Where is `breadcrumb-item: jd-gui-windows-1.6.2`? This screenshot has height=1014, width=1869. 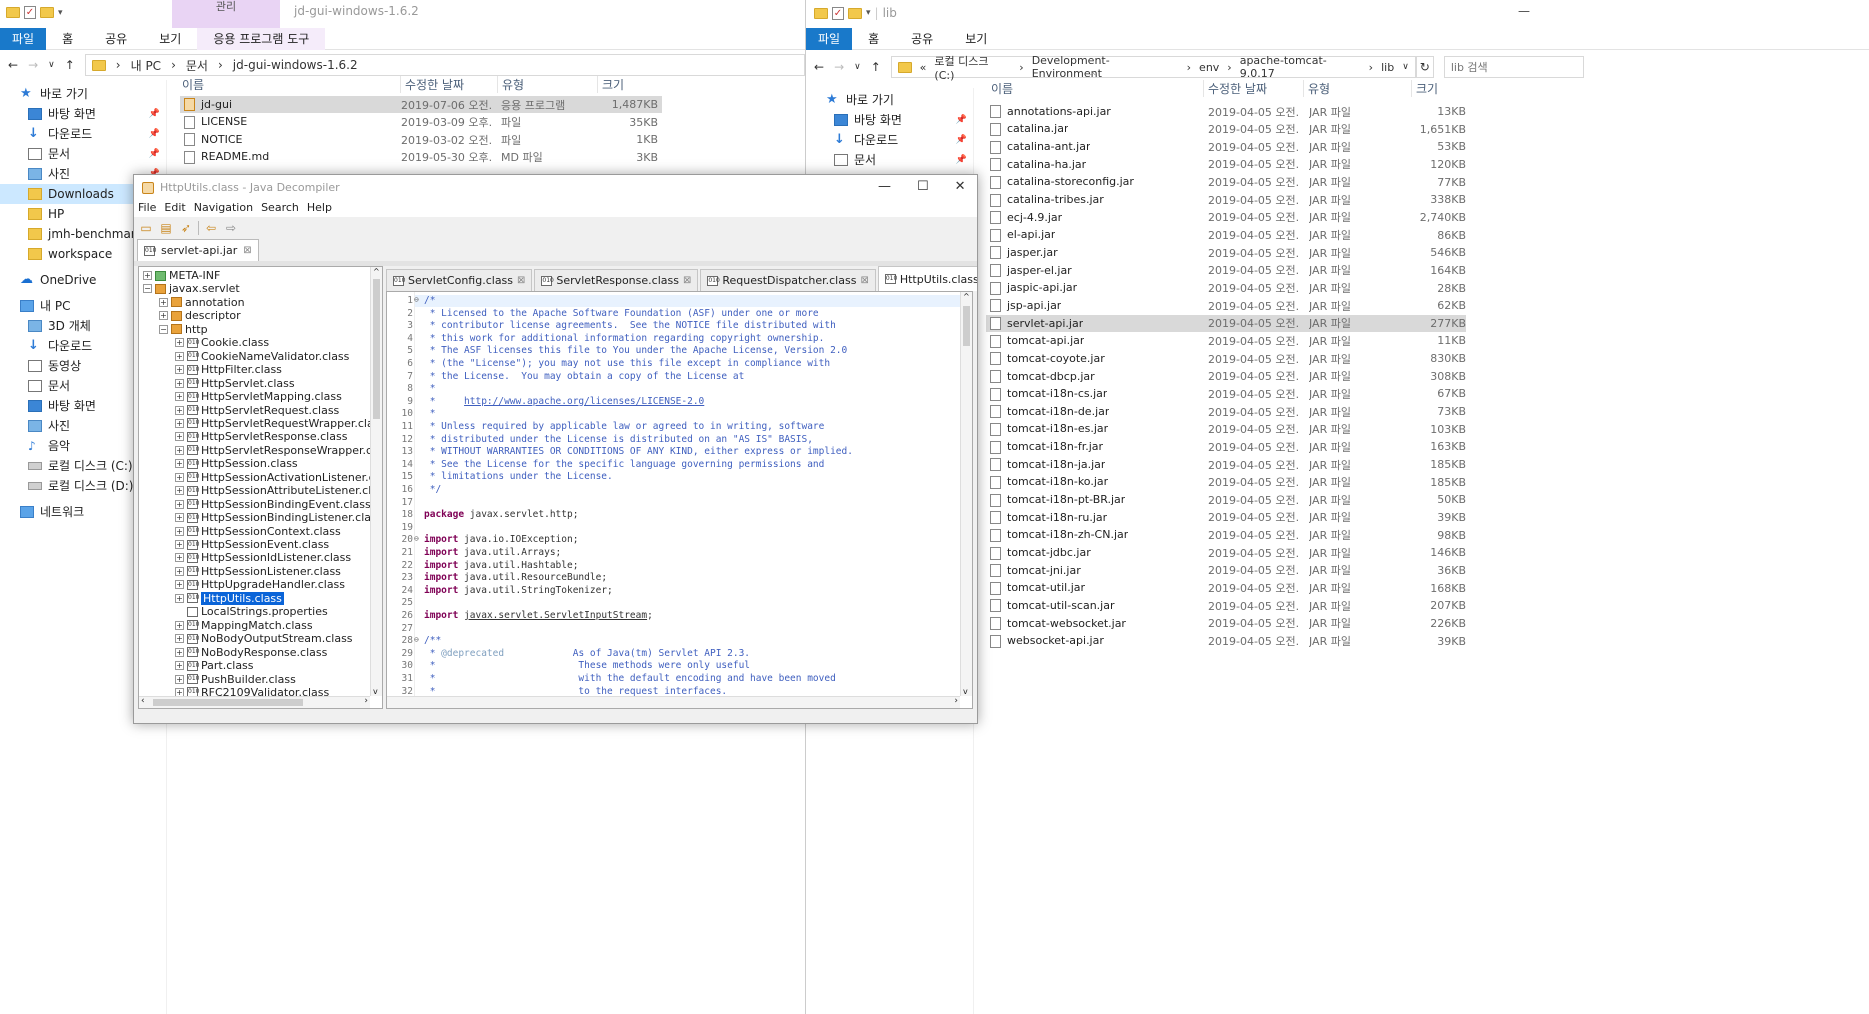
breadcrumb-item: jd-gui-windows-1.6.2 is located at coordinates (295, 65).